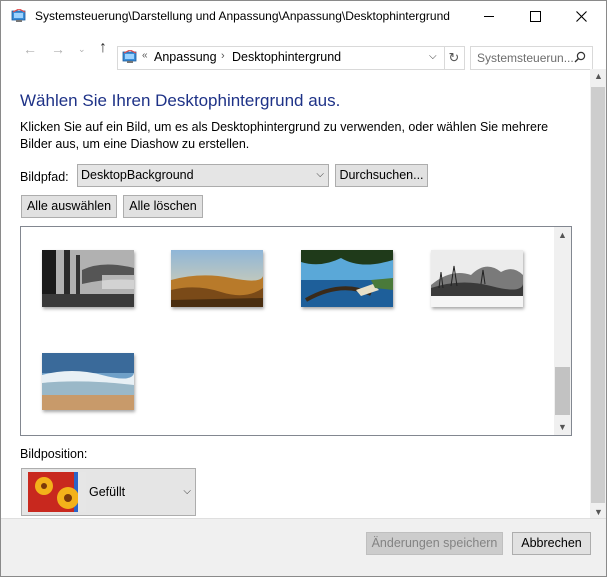  I want to click on maximize-icon, so click(535, 16).